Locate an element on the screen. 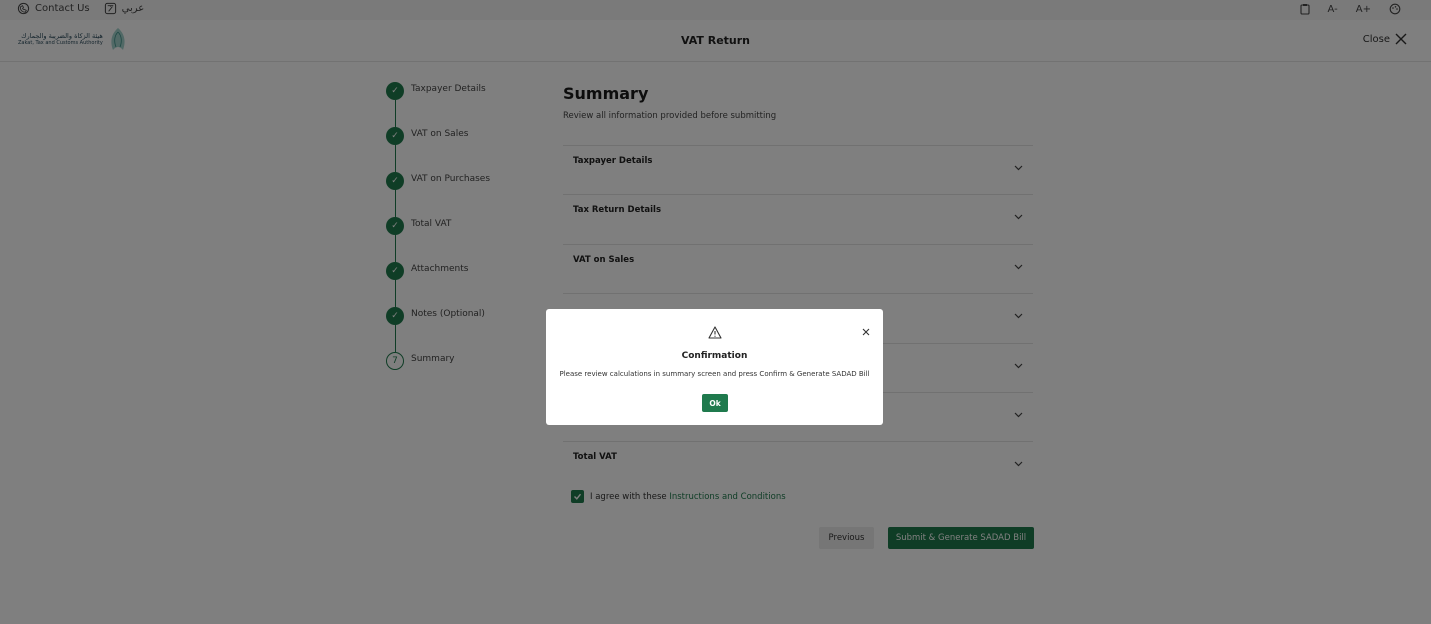 Image resolution: width=1431 pixels, height=624 pixels. warning-icon is located at coordinates (714, 332).